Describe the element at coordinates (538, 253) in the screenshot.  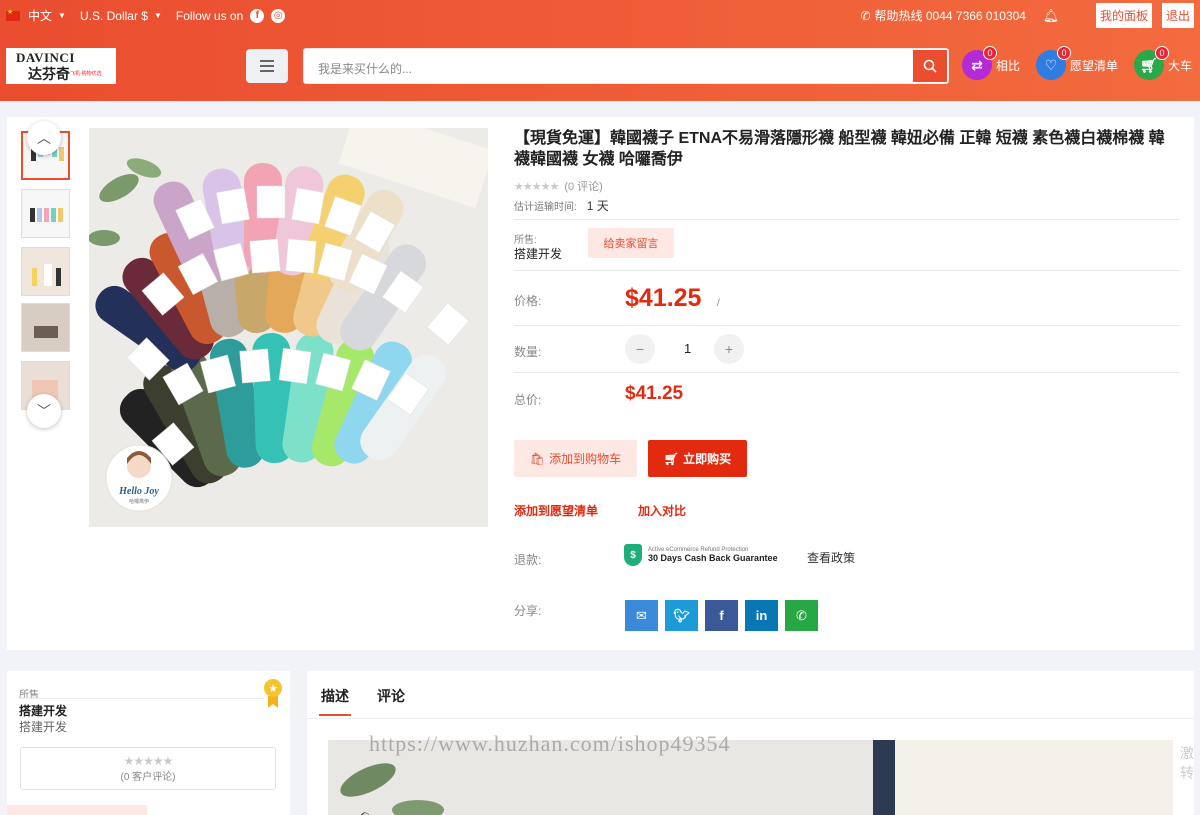
I see `seller-name: 搭建开发` at that location.